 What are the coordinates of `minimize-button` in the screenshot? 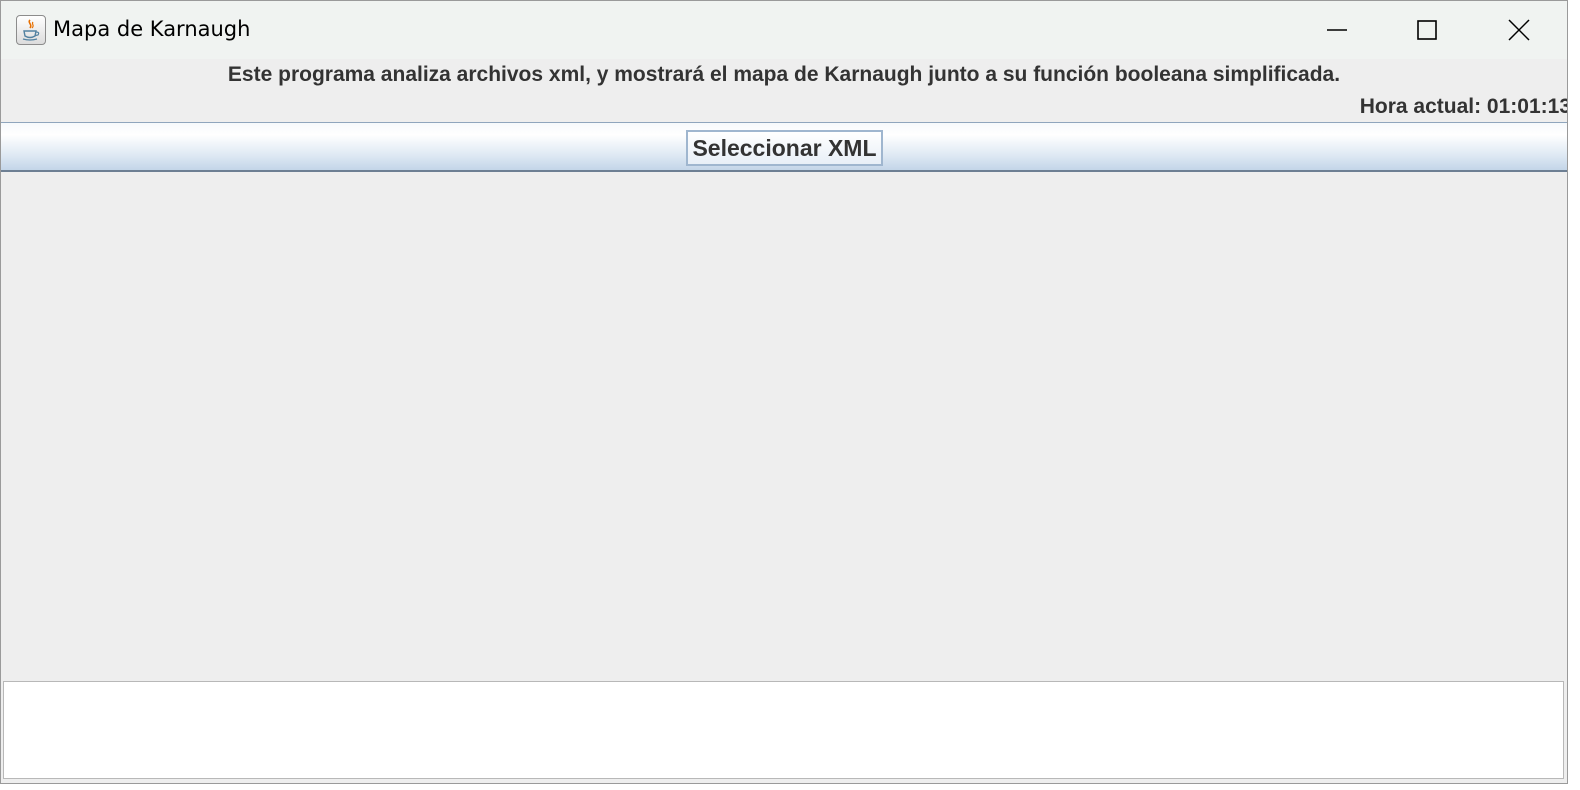 It's located at (1337, 30).